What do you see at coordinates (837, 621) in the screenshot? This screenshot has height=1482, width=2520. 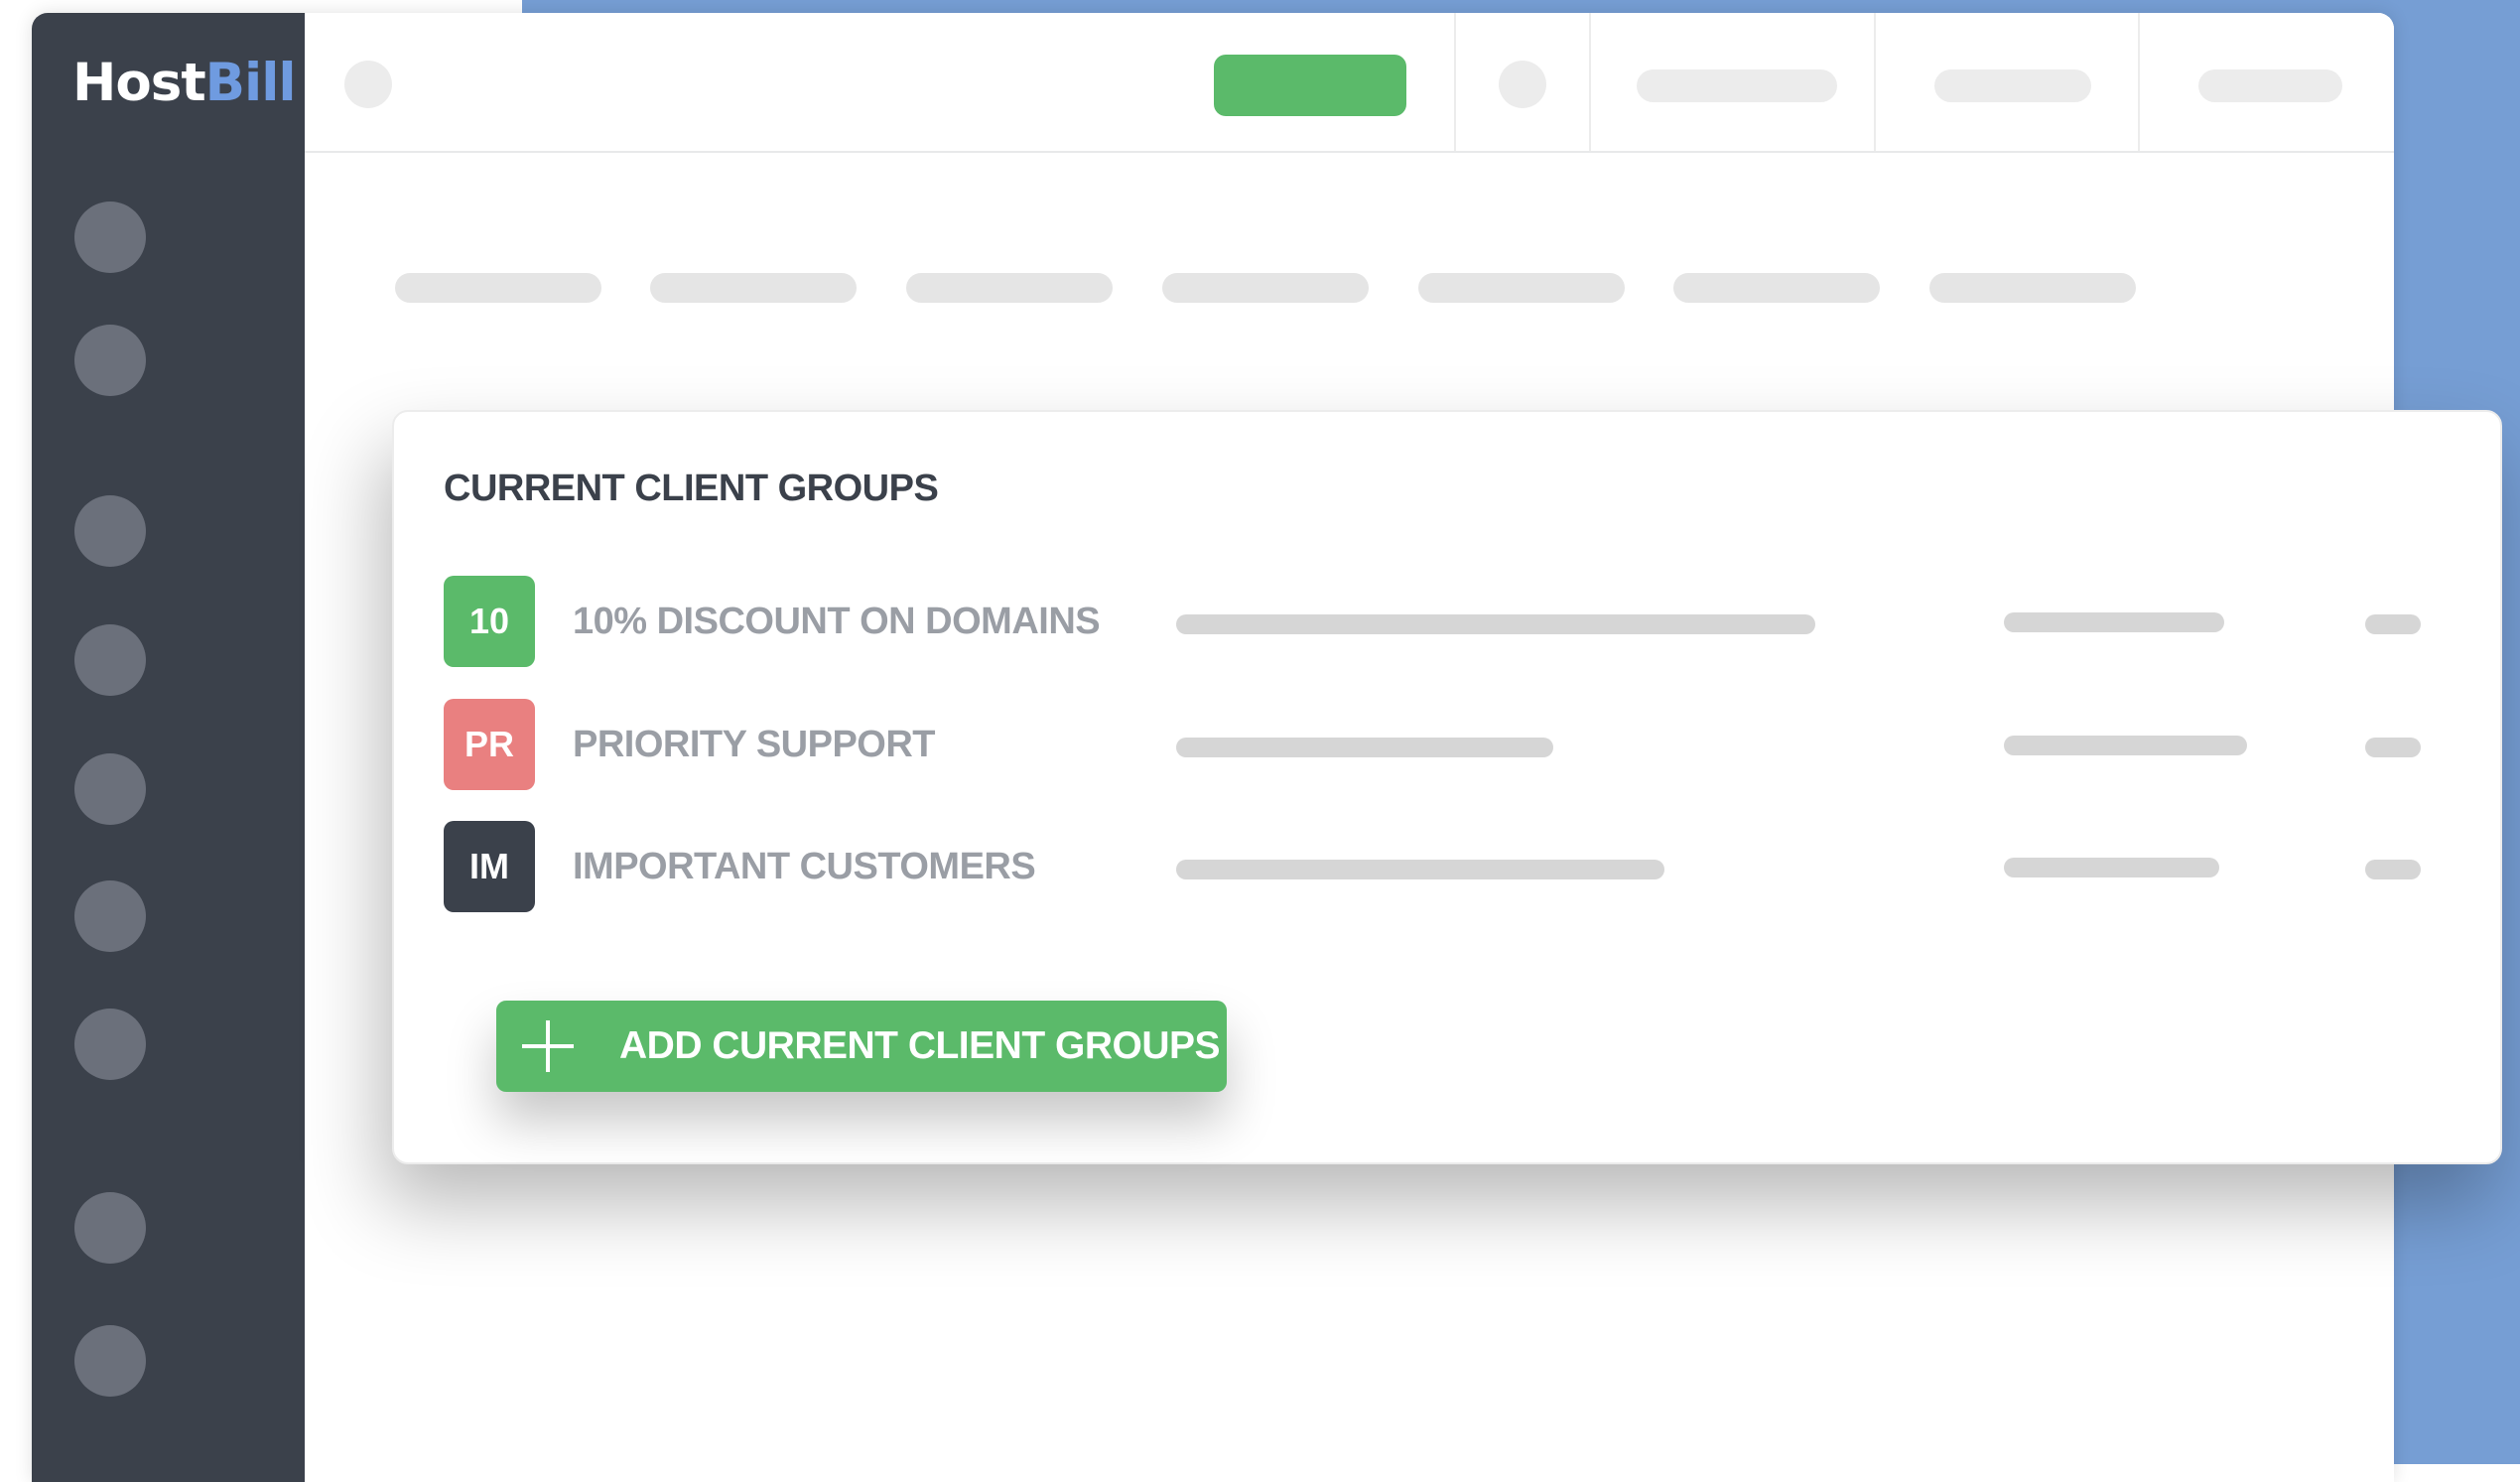 I see `group-name: 10% DISCOUNT ON DOMAINS` at bounding box center [837, 621].